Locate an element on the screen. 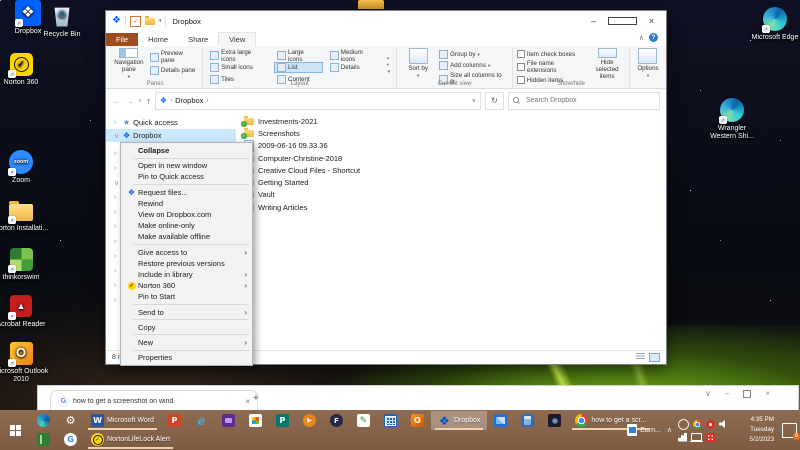  context-menu-item: Open in new window is located at coordinates (186, 165).